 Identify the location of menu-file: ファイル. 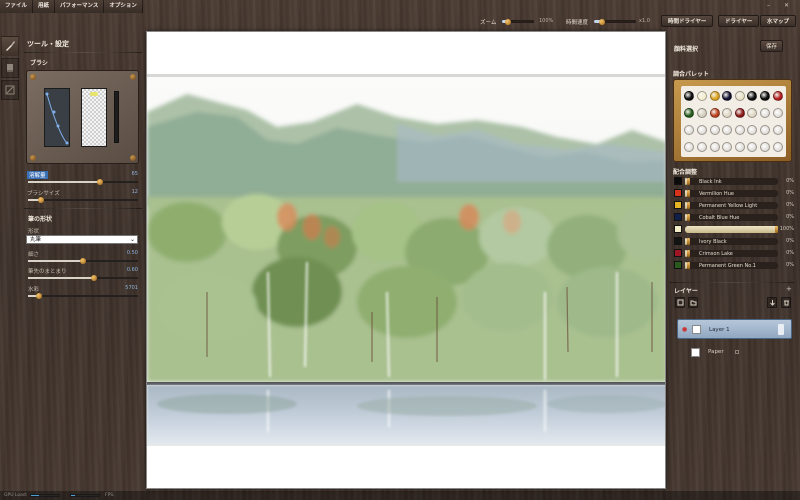
(17, 6).